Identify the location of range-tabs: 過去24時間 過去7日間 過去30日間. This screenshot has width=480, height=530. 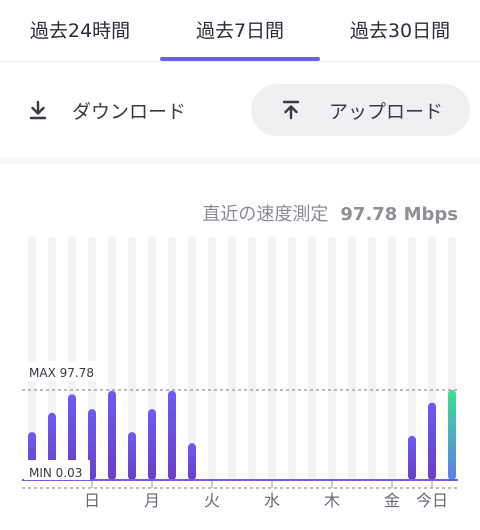
(240, 30).